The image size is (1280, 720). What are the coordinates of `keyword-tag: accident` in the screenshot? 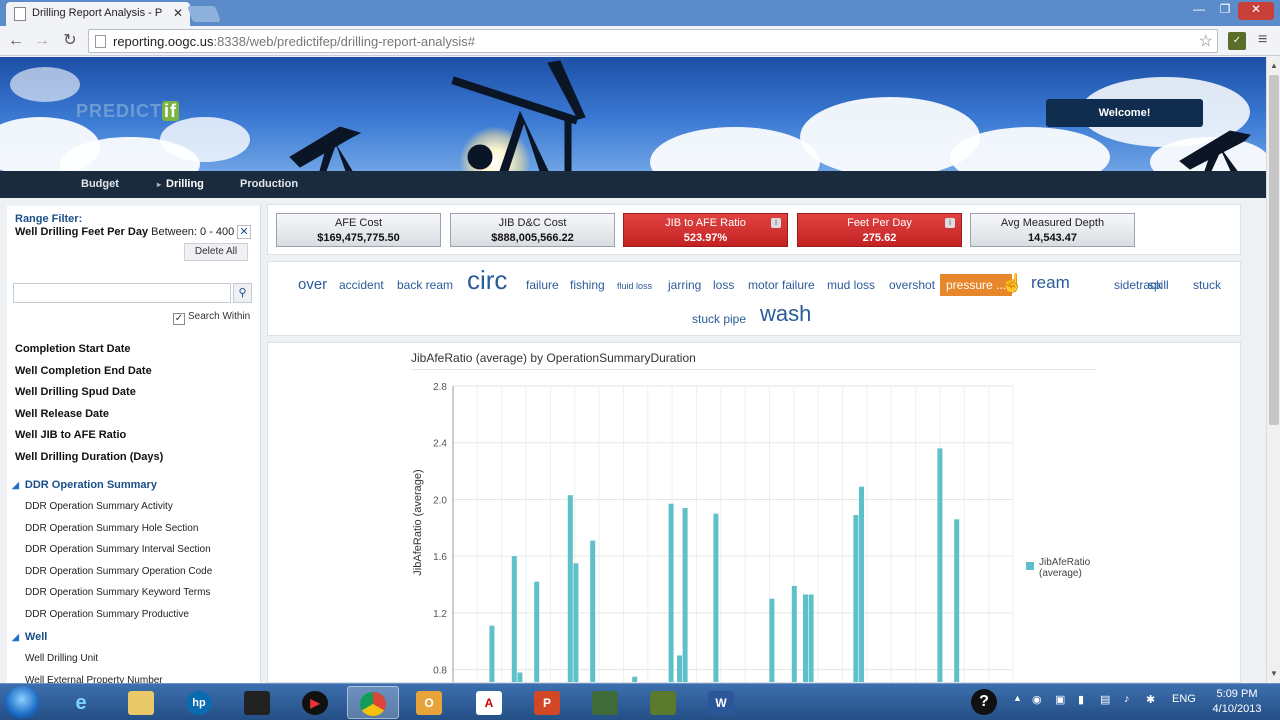 It's located at (361, 285).